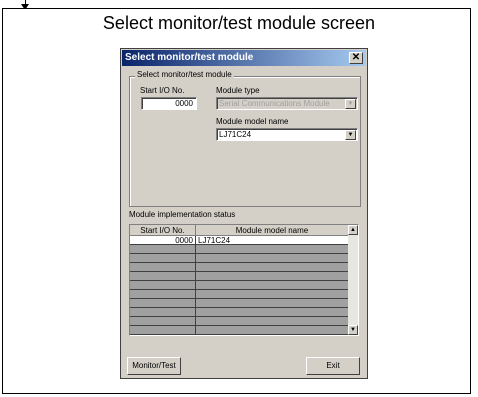 This screenshot has width=478, height=397. Describe the element at coordinates (163, 240) in the screenshot. I see `row-start-io: 0000` at that location.